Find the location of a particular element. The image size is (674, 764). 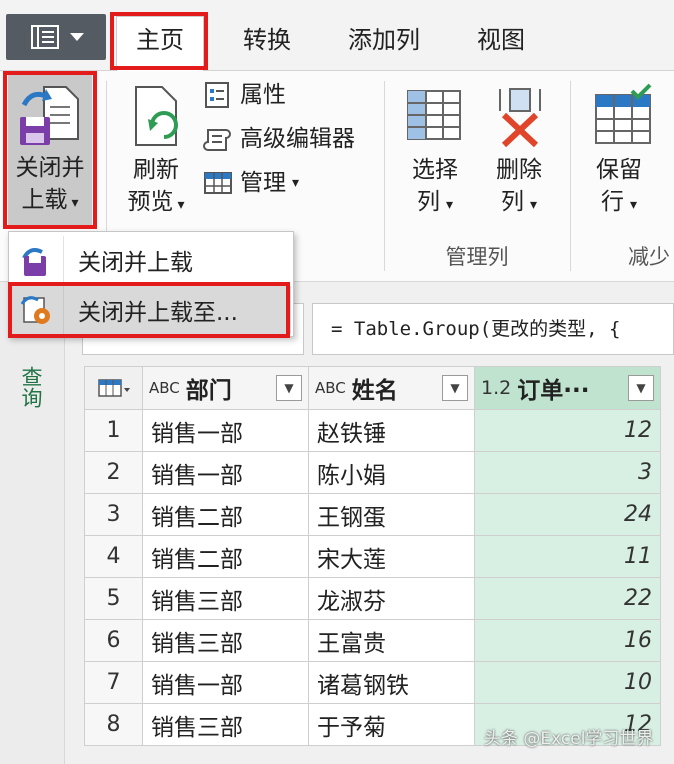

orders-cell: 3 is located at coordinates (567, 472).